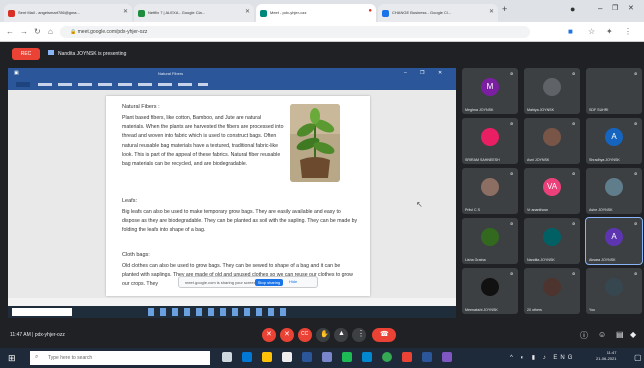 This screenshot has width=644, height=368. I want to click on app-icon, so click(447, 357).